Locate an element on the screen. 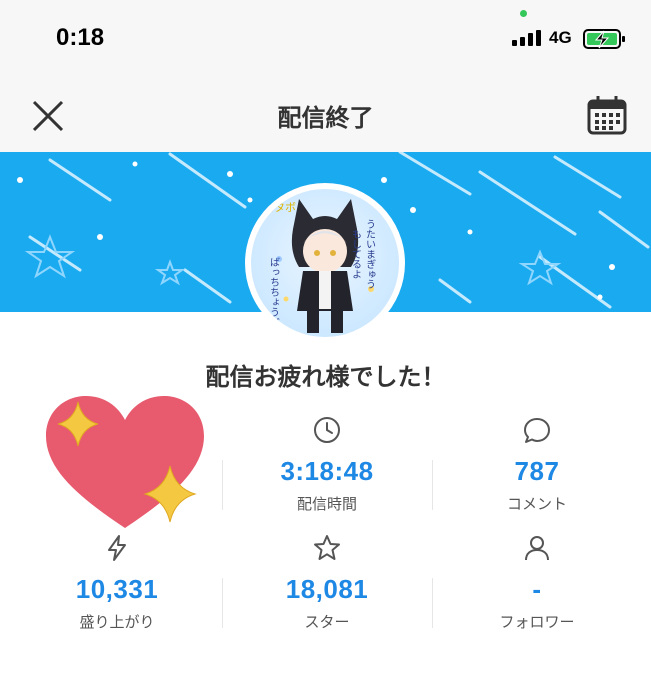 Image resolution: width=651 pixels, height=680 pixels. stat-label: 配信時間 is located at coordinates (326, 504).